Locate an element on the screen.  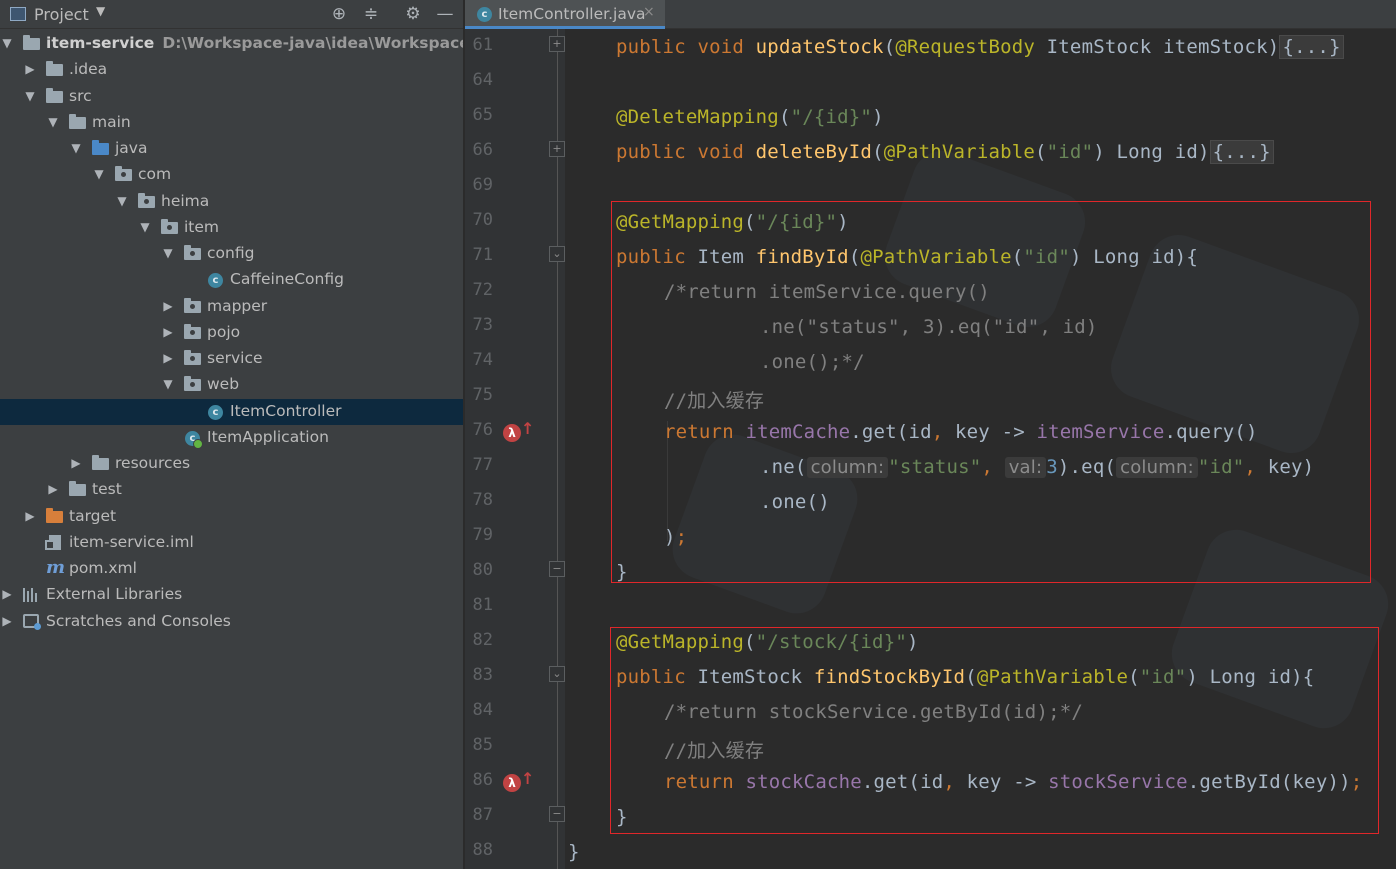
line-number: 80 is located at coordinates (482, 570).